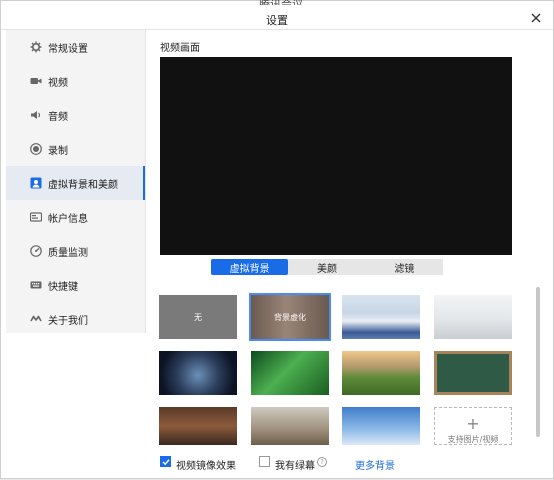 The height and width of the screenshot is (480, 554). I want to click on sidebar-item-account: 帐户信息, so click(75, 217).